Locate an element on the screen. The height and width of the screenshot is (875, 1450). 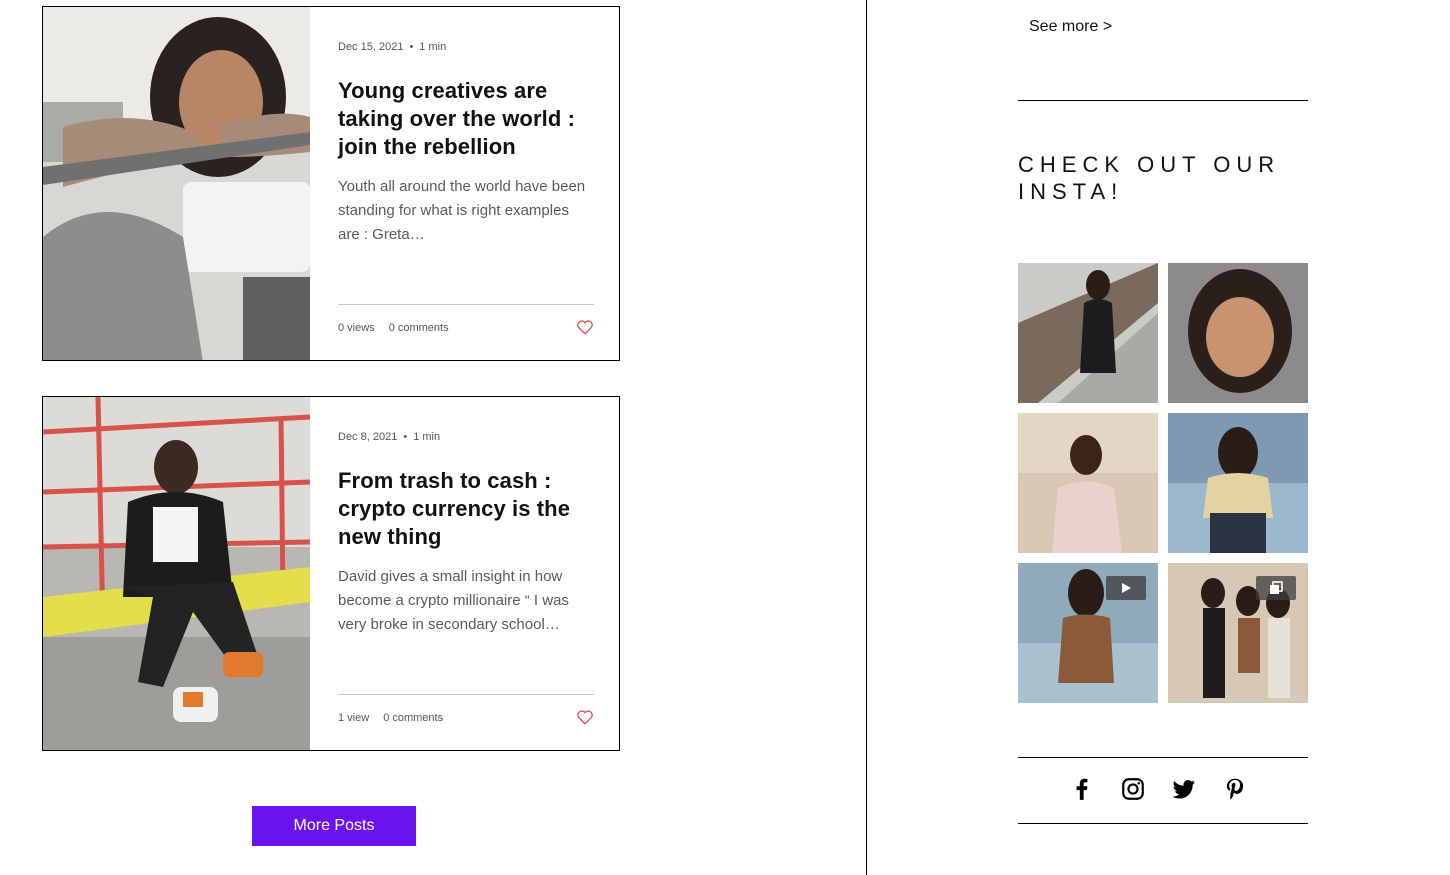
facebook-icon is located at coordinates (1082, 789).